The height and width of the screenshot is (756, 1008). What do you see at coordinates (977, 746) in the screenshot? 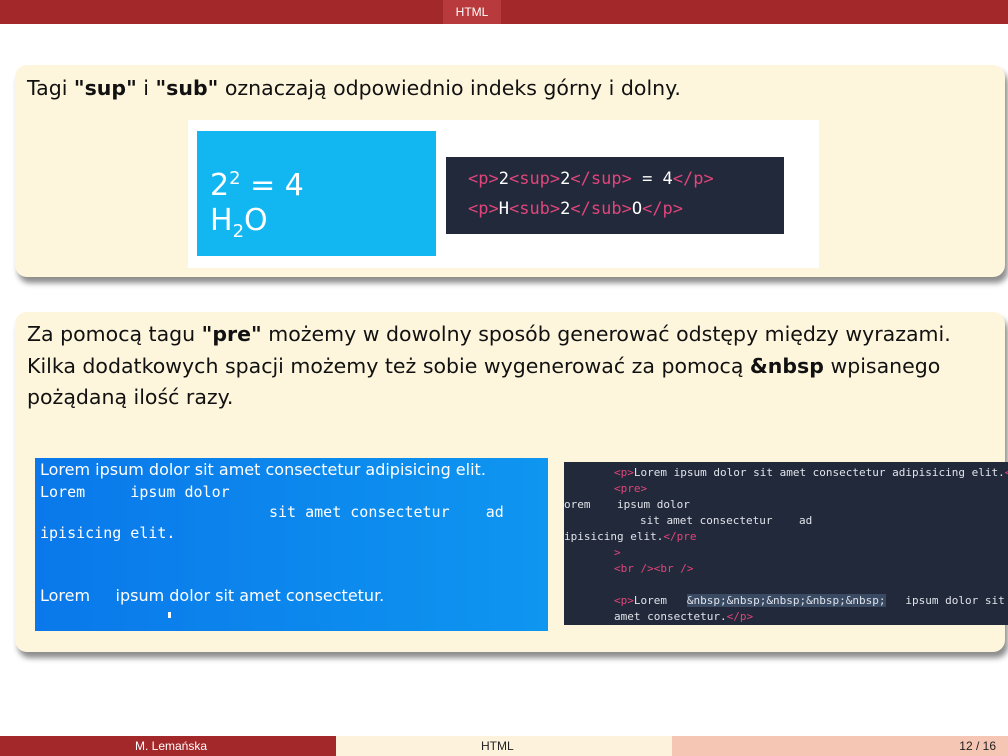
I see `page-number: 12 / 16` at bounding box center [977, 746].